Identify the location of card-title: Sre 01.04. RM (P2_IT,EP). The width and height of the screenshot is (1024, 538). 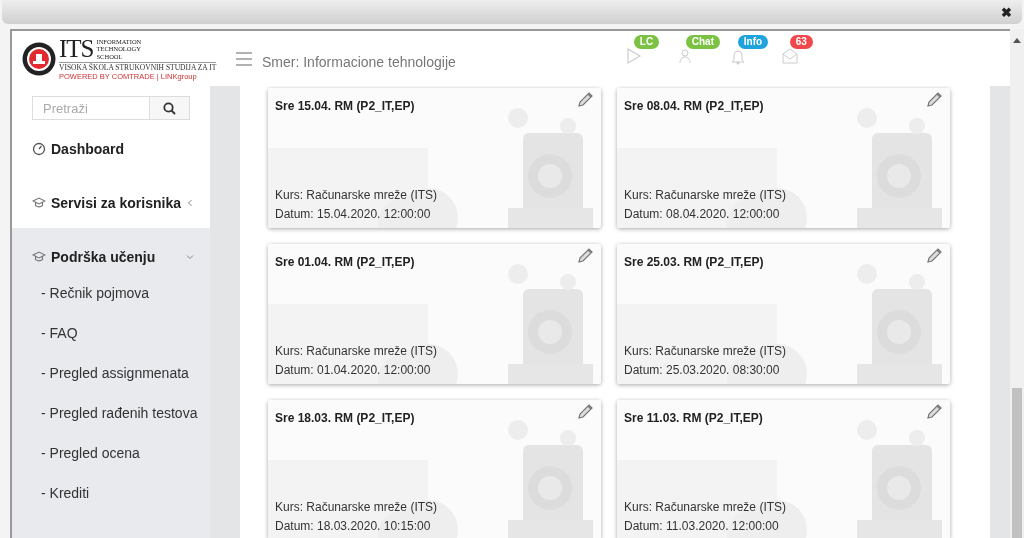
(345, 262).